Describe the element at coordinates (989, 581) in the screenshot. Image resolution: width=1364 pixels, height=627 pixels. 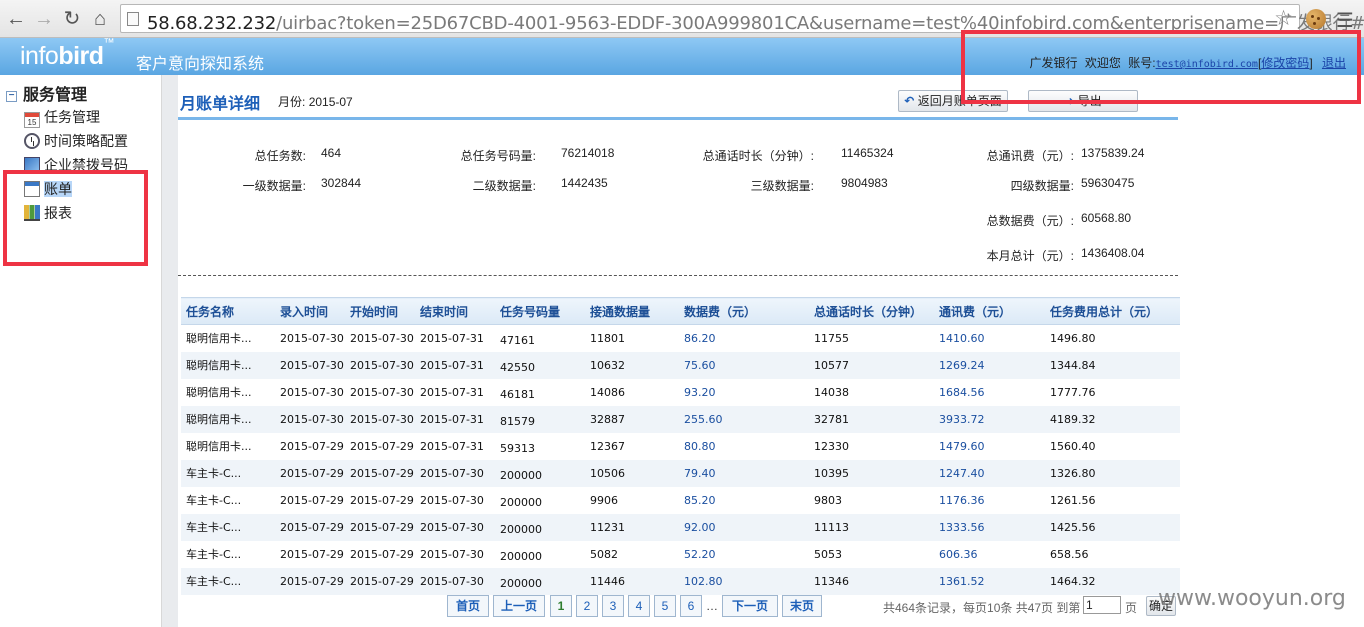
I see `table-cell: 1361.52` at that location.